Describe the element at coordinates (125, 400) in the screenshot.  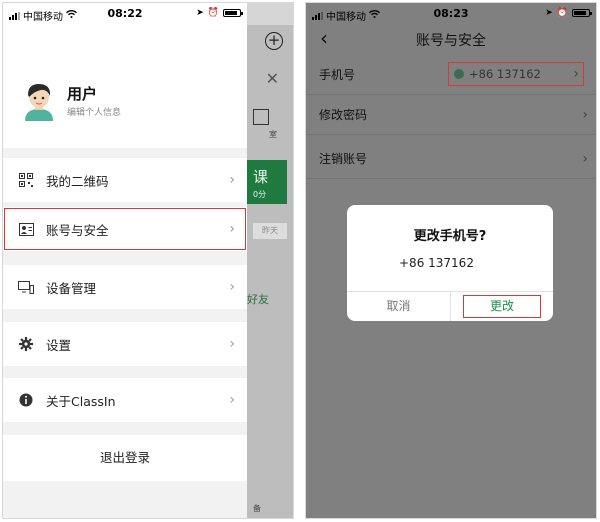
I see `menu-item-about: 关于ClassIn ›` at that location.